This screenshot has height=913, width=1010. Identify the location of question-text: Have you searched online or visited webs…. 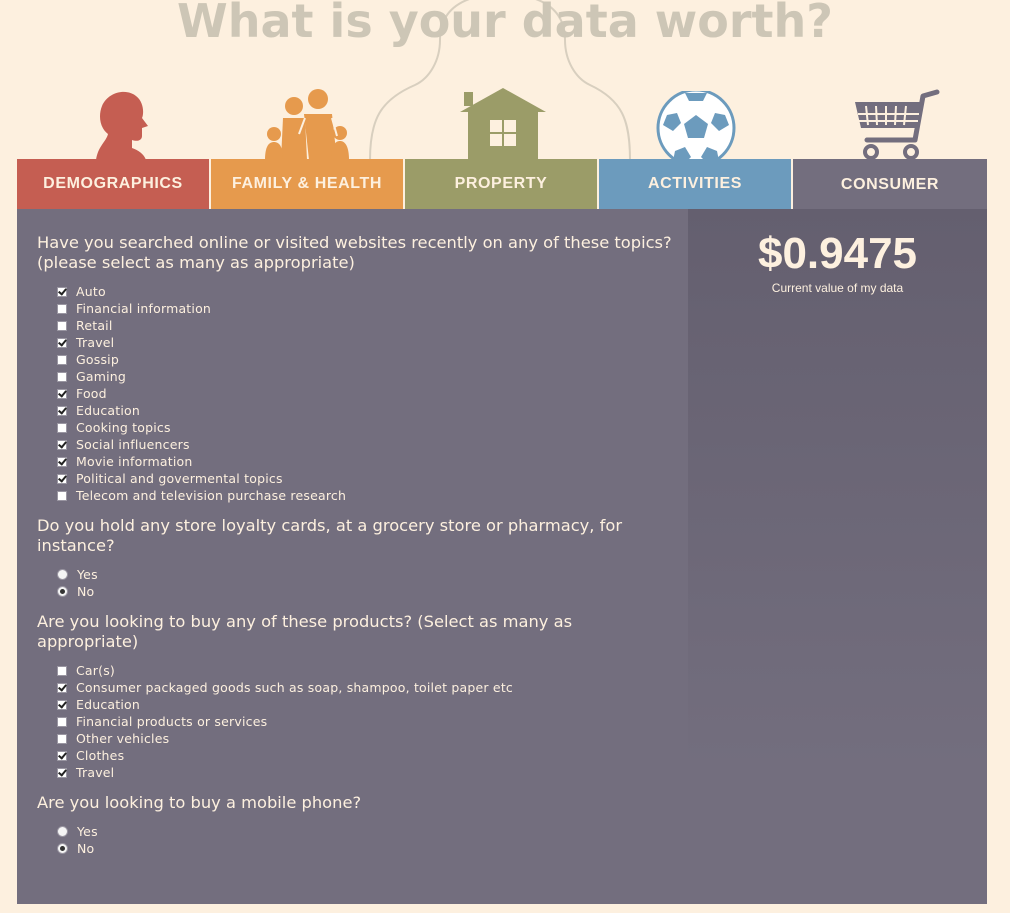
(354, 252).